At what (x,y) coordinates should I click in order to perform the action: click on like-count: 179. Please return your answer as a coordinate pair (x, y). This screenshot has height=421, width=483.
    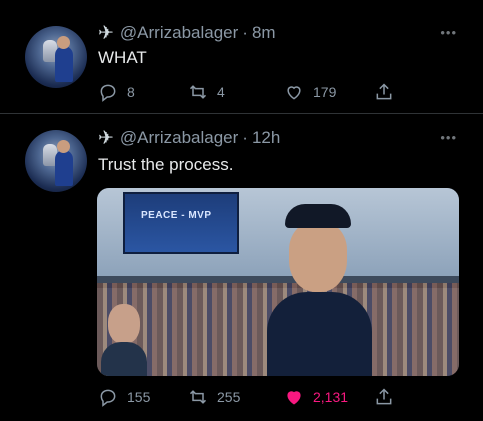
    Looking at the image, I should click on (325, 92).